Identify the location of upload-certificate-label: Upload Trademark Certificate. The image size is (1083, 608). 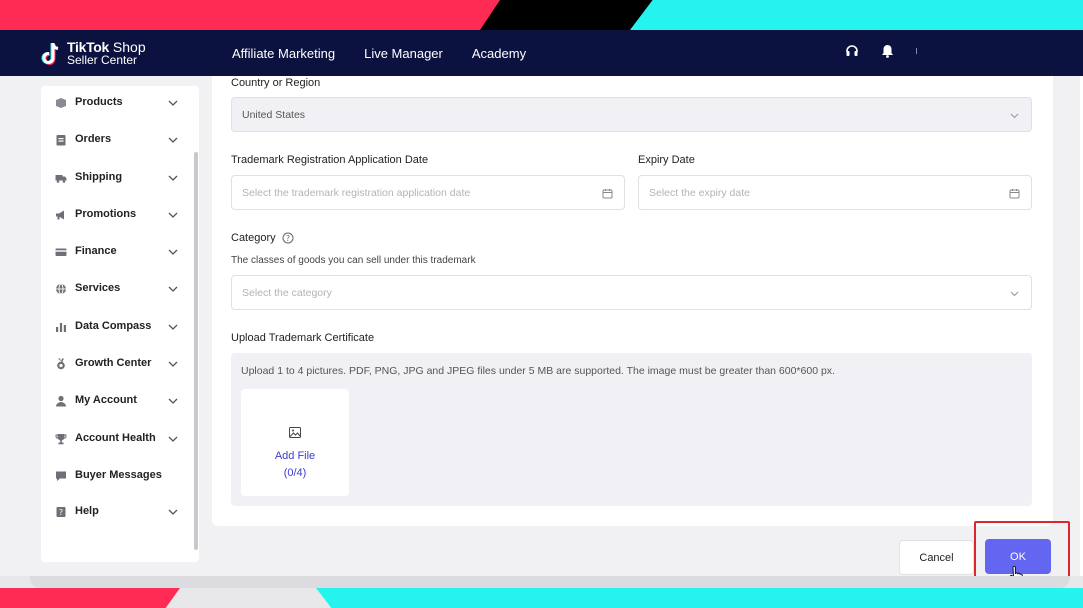
(303, 338).